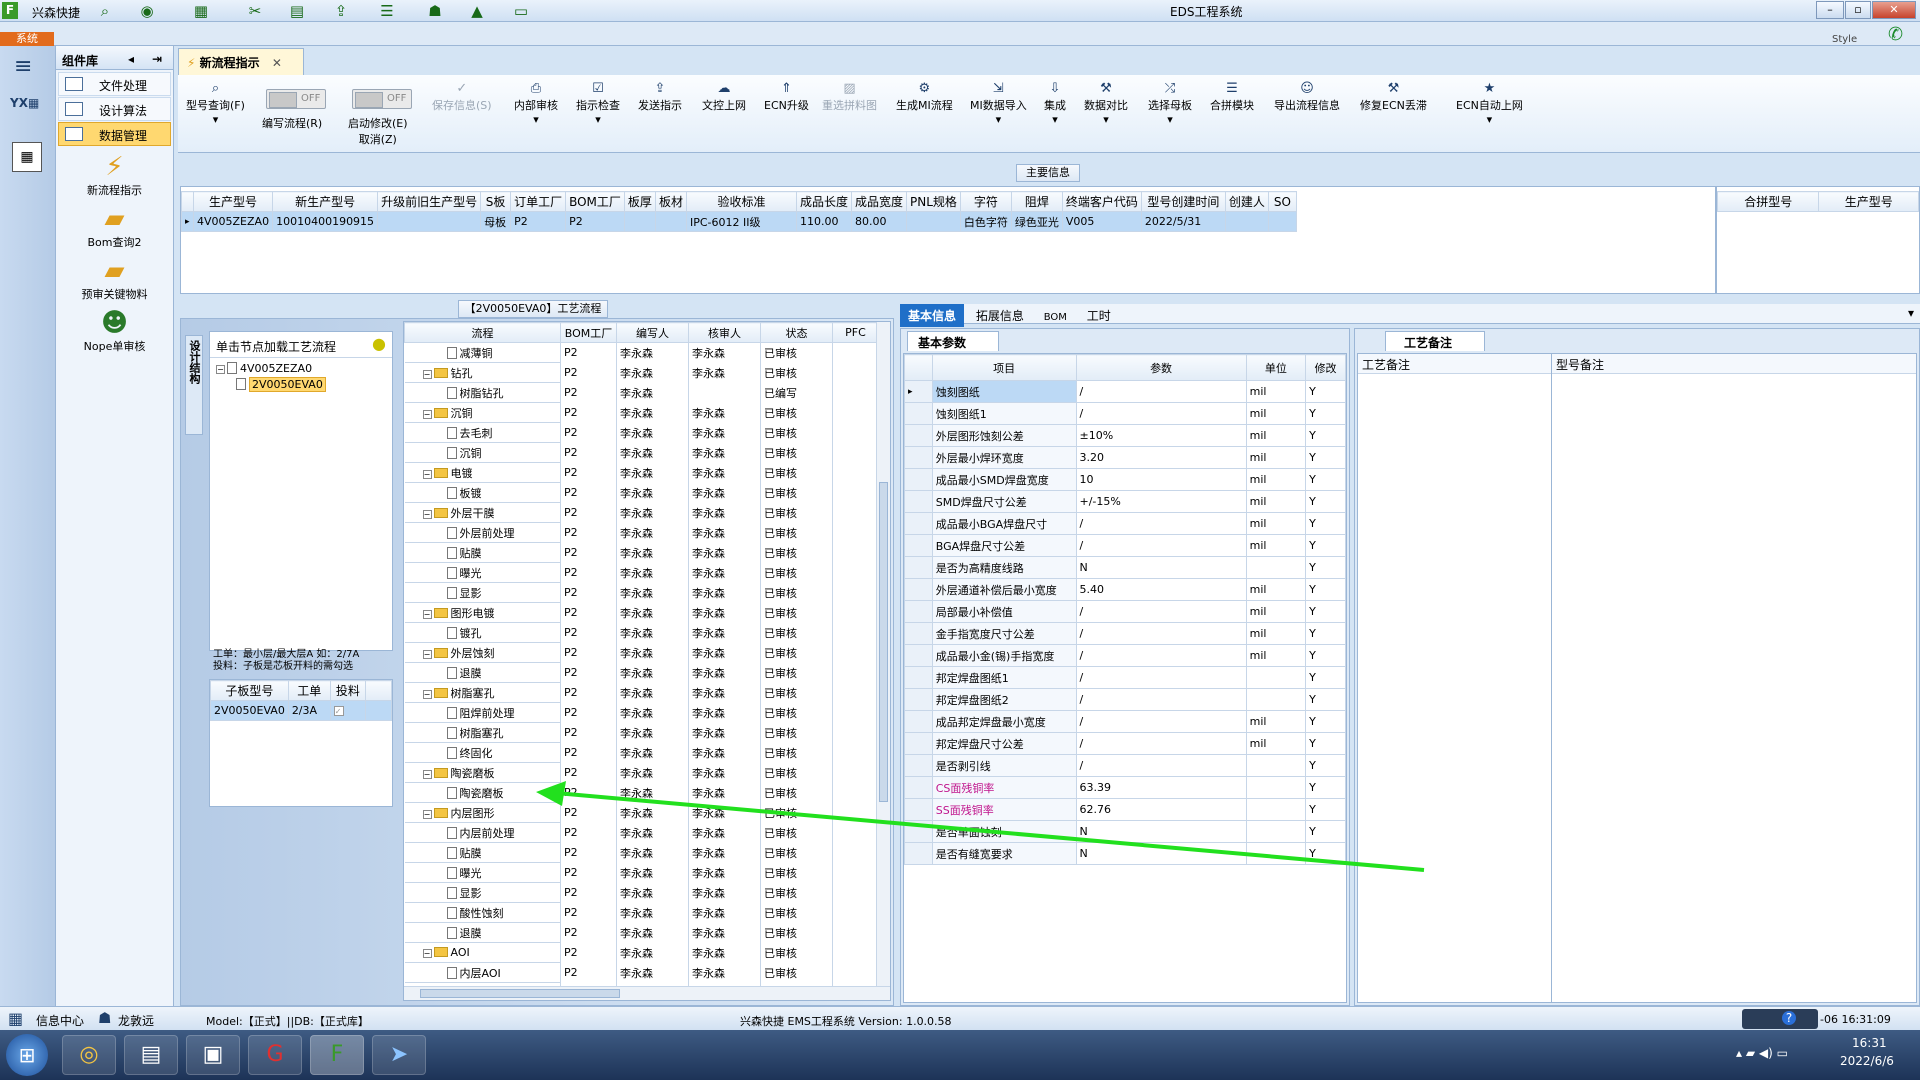 The width and height of the screenshot is (1920, 1080). What do you see at coordinates (136, 1021) in the screenshot?
I see `user-name: 龙敦远` at bounding box center [136, 1021].